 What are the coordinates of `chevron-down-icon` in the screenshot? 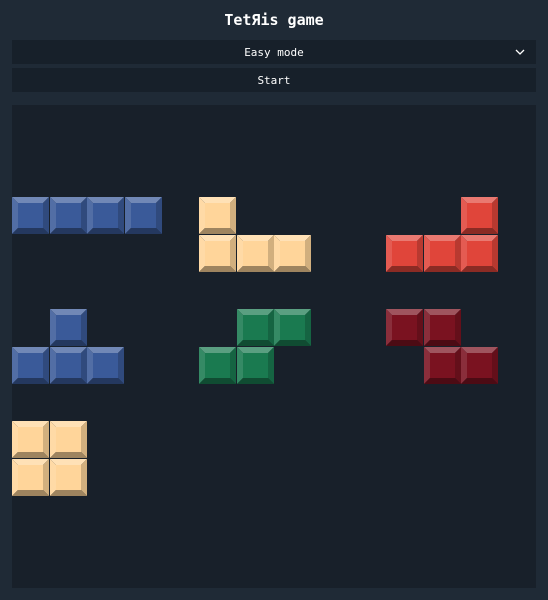 It's located at (520, 52).